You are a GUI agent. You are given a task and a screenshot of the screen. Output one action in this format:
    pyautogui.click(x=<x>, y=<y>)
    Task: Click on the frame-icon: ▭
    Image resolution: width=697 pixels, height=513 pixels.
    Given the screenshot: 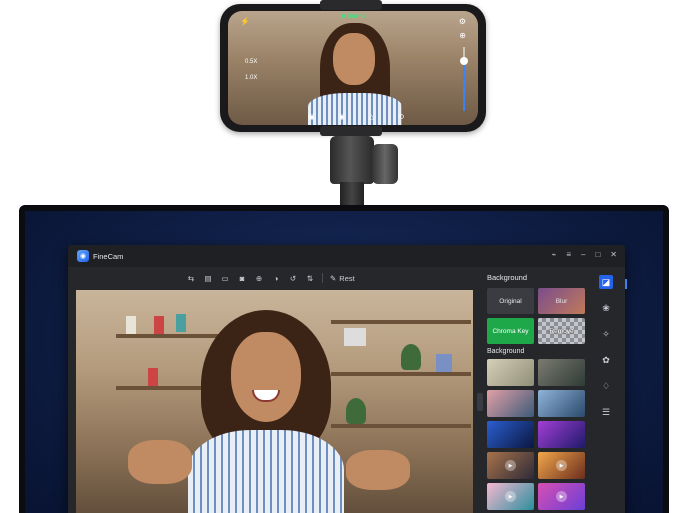 What is the action you would take?
    pyautogui.click(x=225, y=278)
    